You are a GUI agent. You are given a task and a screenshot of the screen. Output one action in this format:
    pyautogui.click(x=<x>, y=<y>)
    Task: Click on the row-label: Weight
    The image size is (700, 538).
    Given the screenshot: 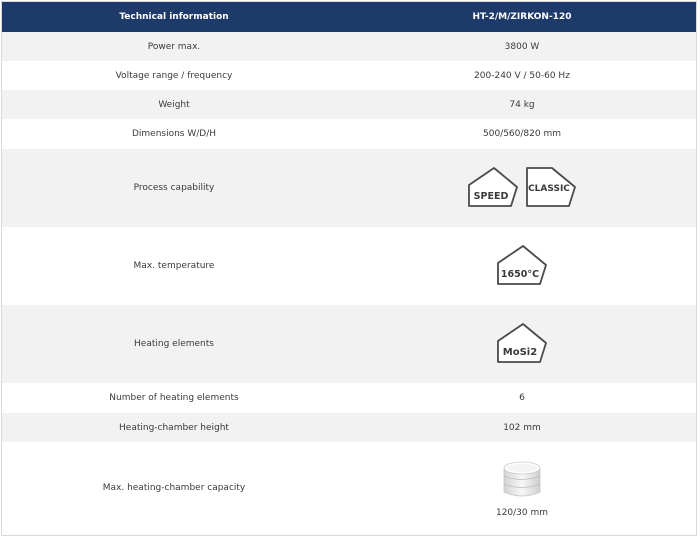 What is the action you would take?
    pyautogui.click(x=174, y=104)
    